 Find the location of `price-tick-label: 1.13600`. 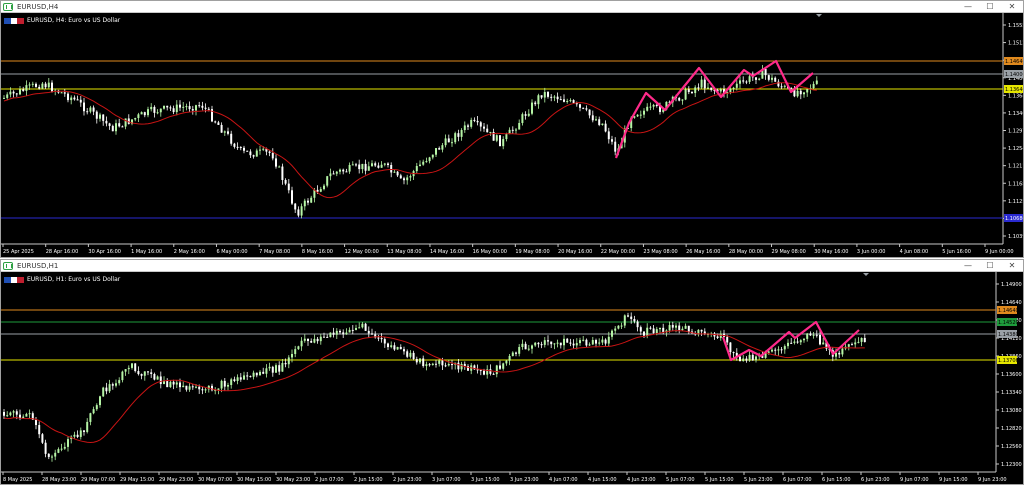

price-tick-label: 1.13600 is located at coordinates (1011, 375).